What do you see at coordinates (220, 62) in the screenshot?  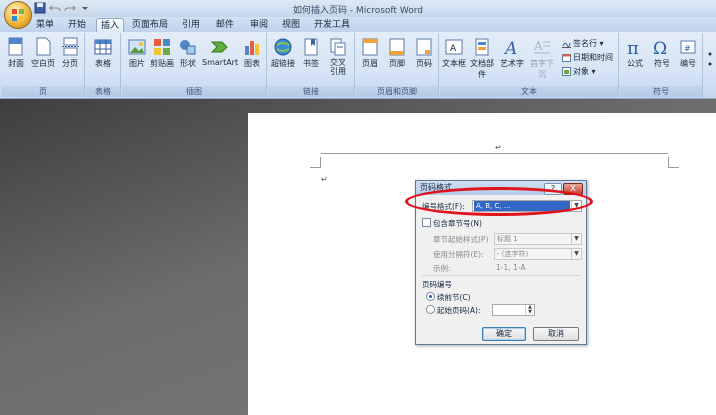 I see `smartart-label: SmartArt` at bounding box center [220, 62].